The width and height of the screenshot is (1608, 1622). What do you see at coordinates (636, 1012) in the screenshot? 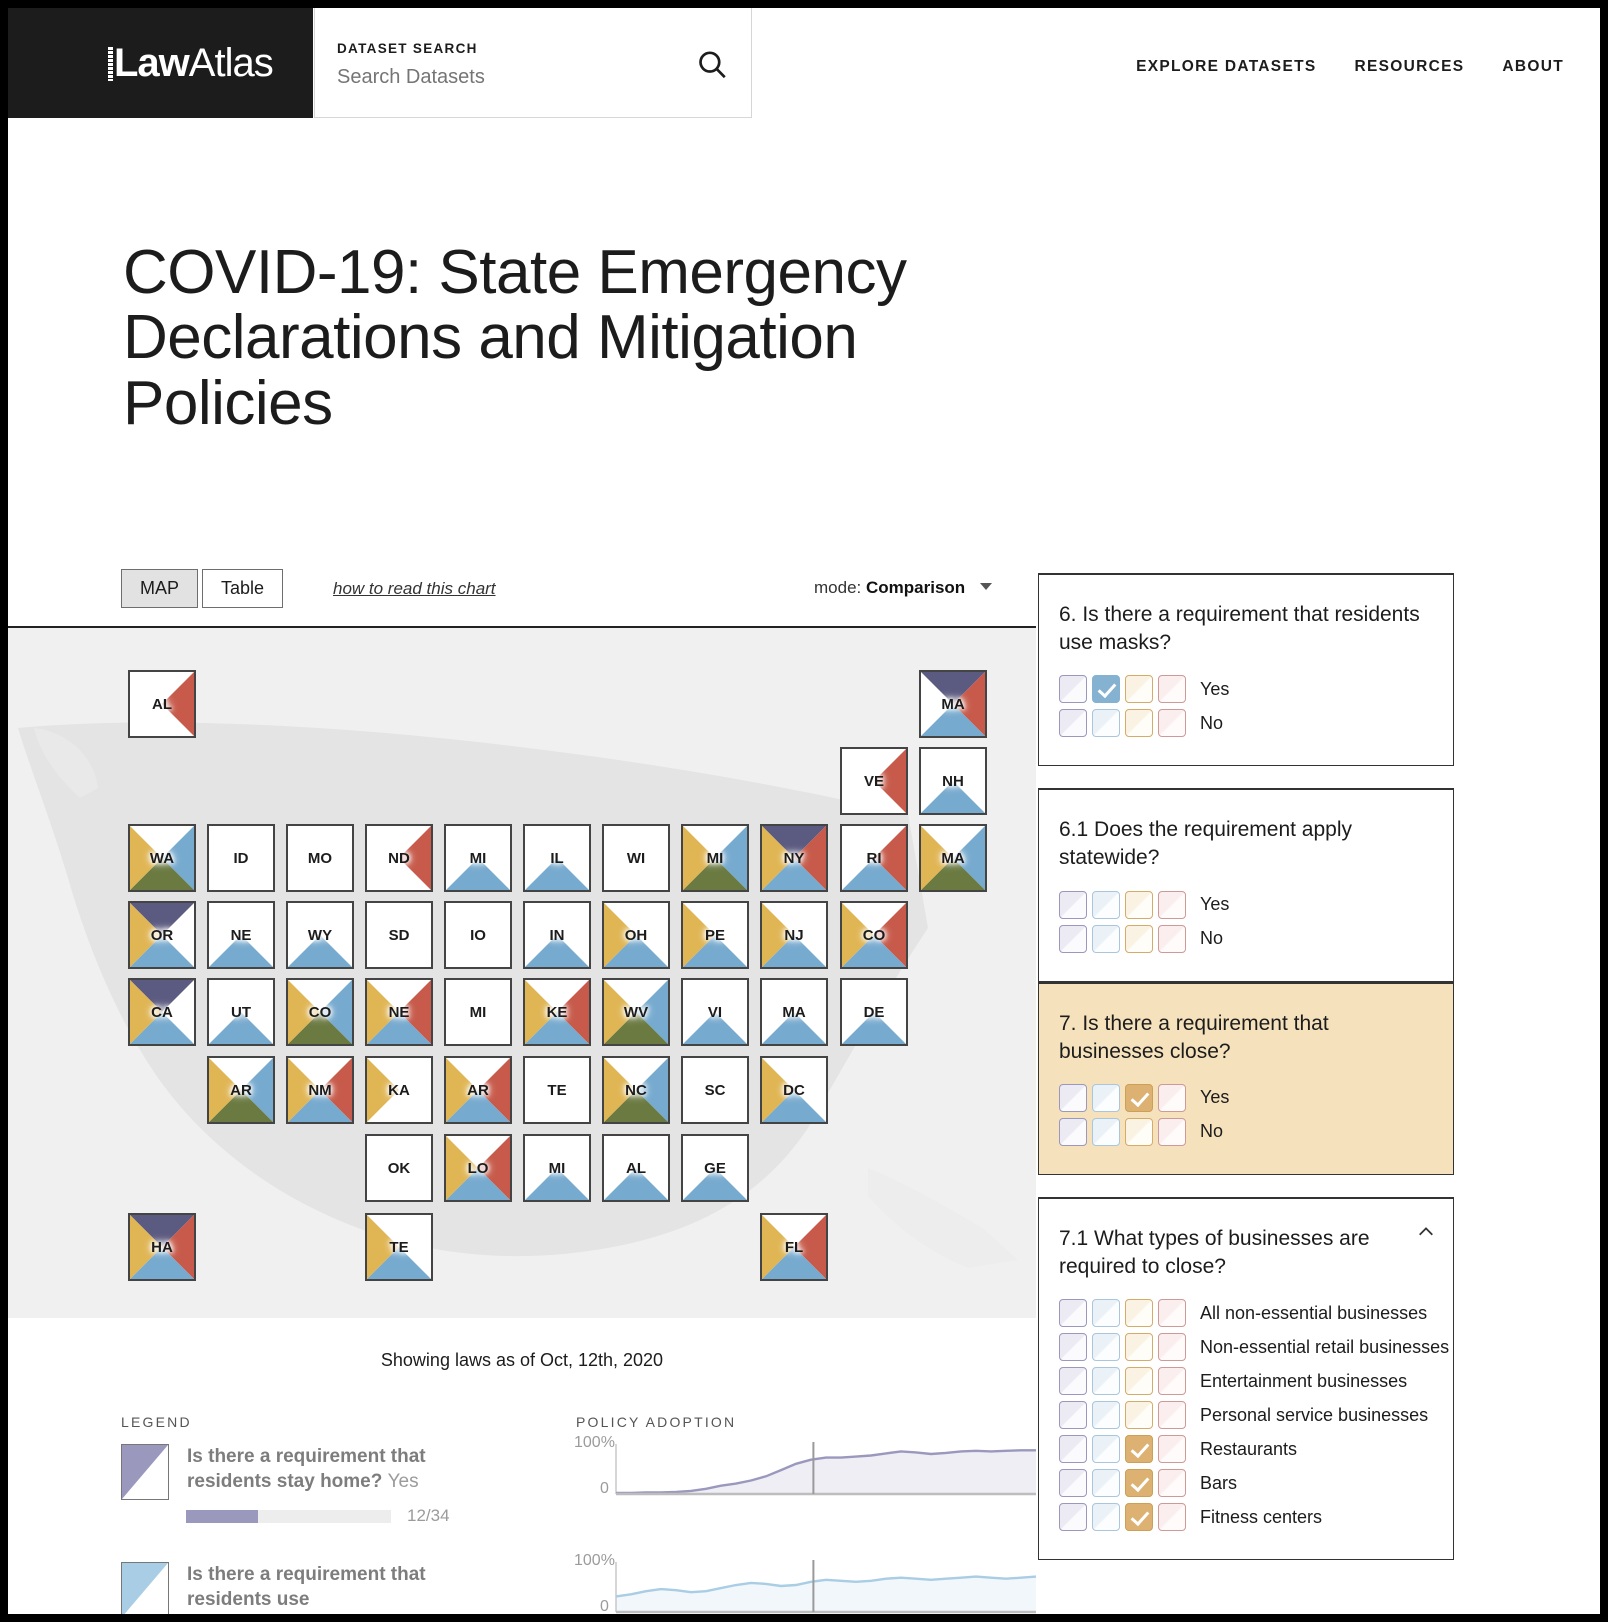
I see `state-tile-wv: WV` at bounding box center [636, 1012].